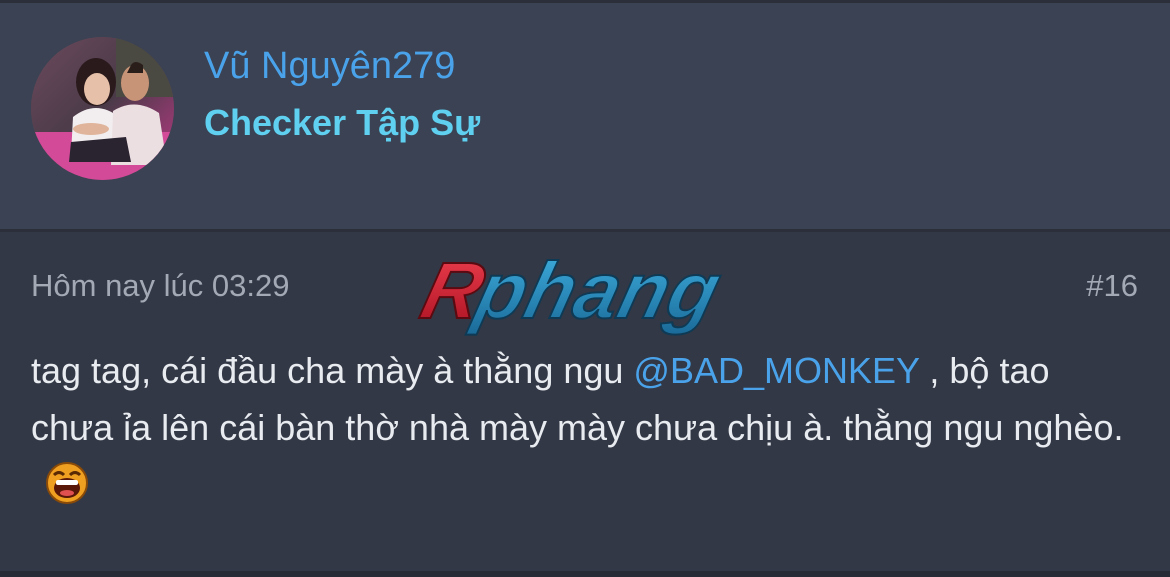  Describe the element at coordinates (332, 370) in the screenshot. I see `message-text-start: tag tag, cái đầu cha mày à thằng ngu` at that location.